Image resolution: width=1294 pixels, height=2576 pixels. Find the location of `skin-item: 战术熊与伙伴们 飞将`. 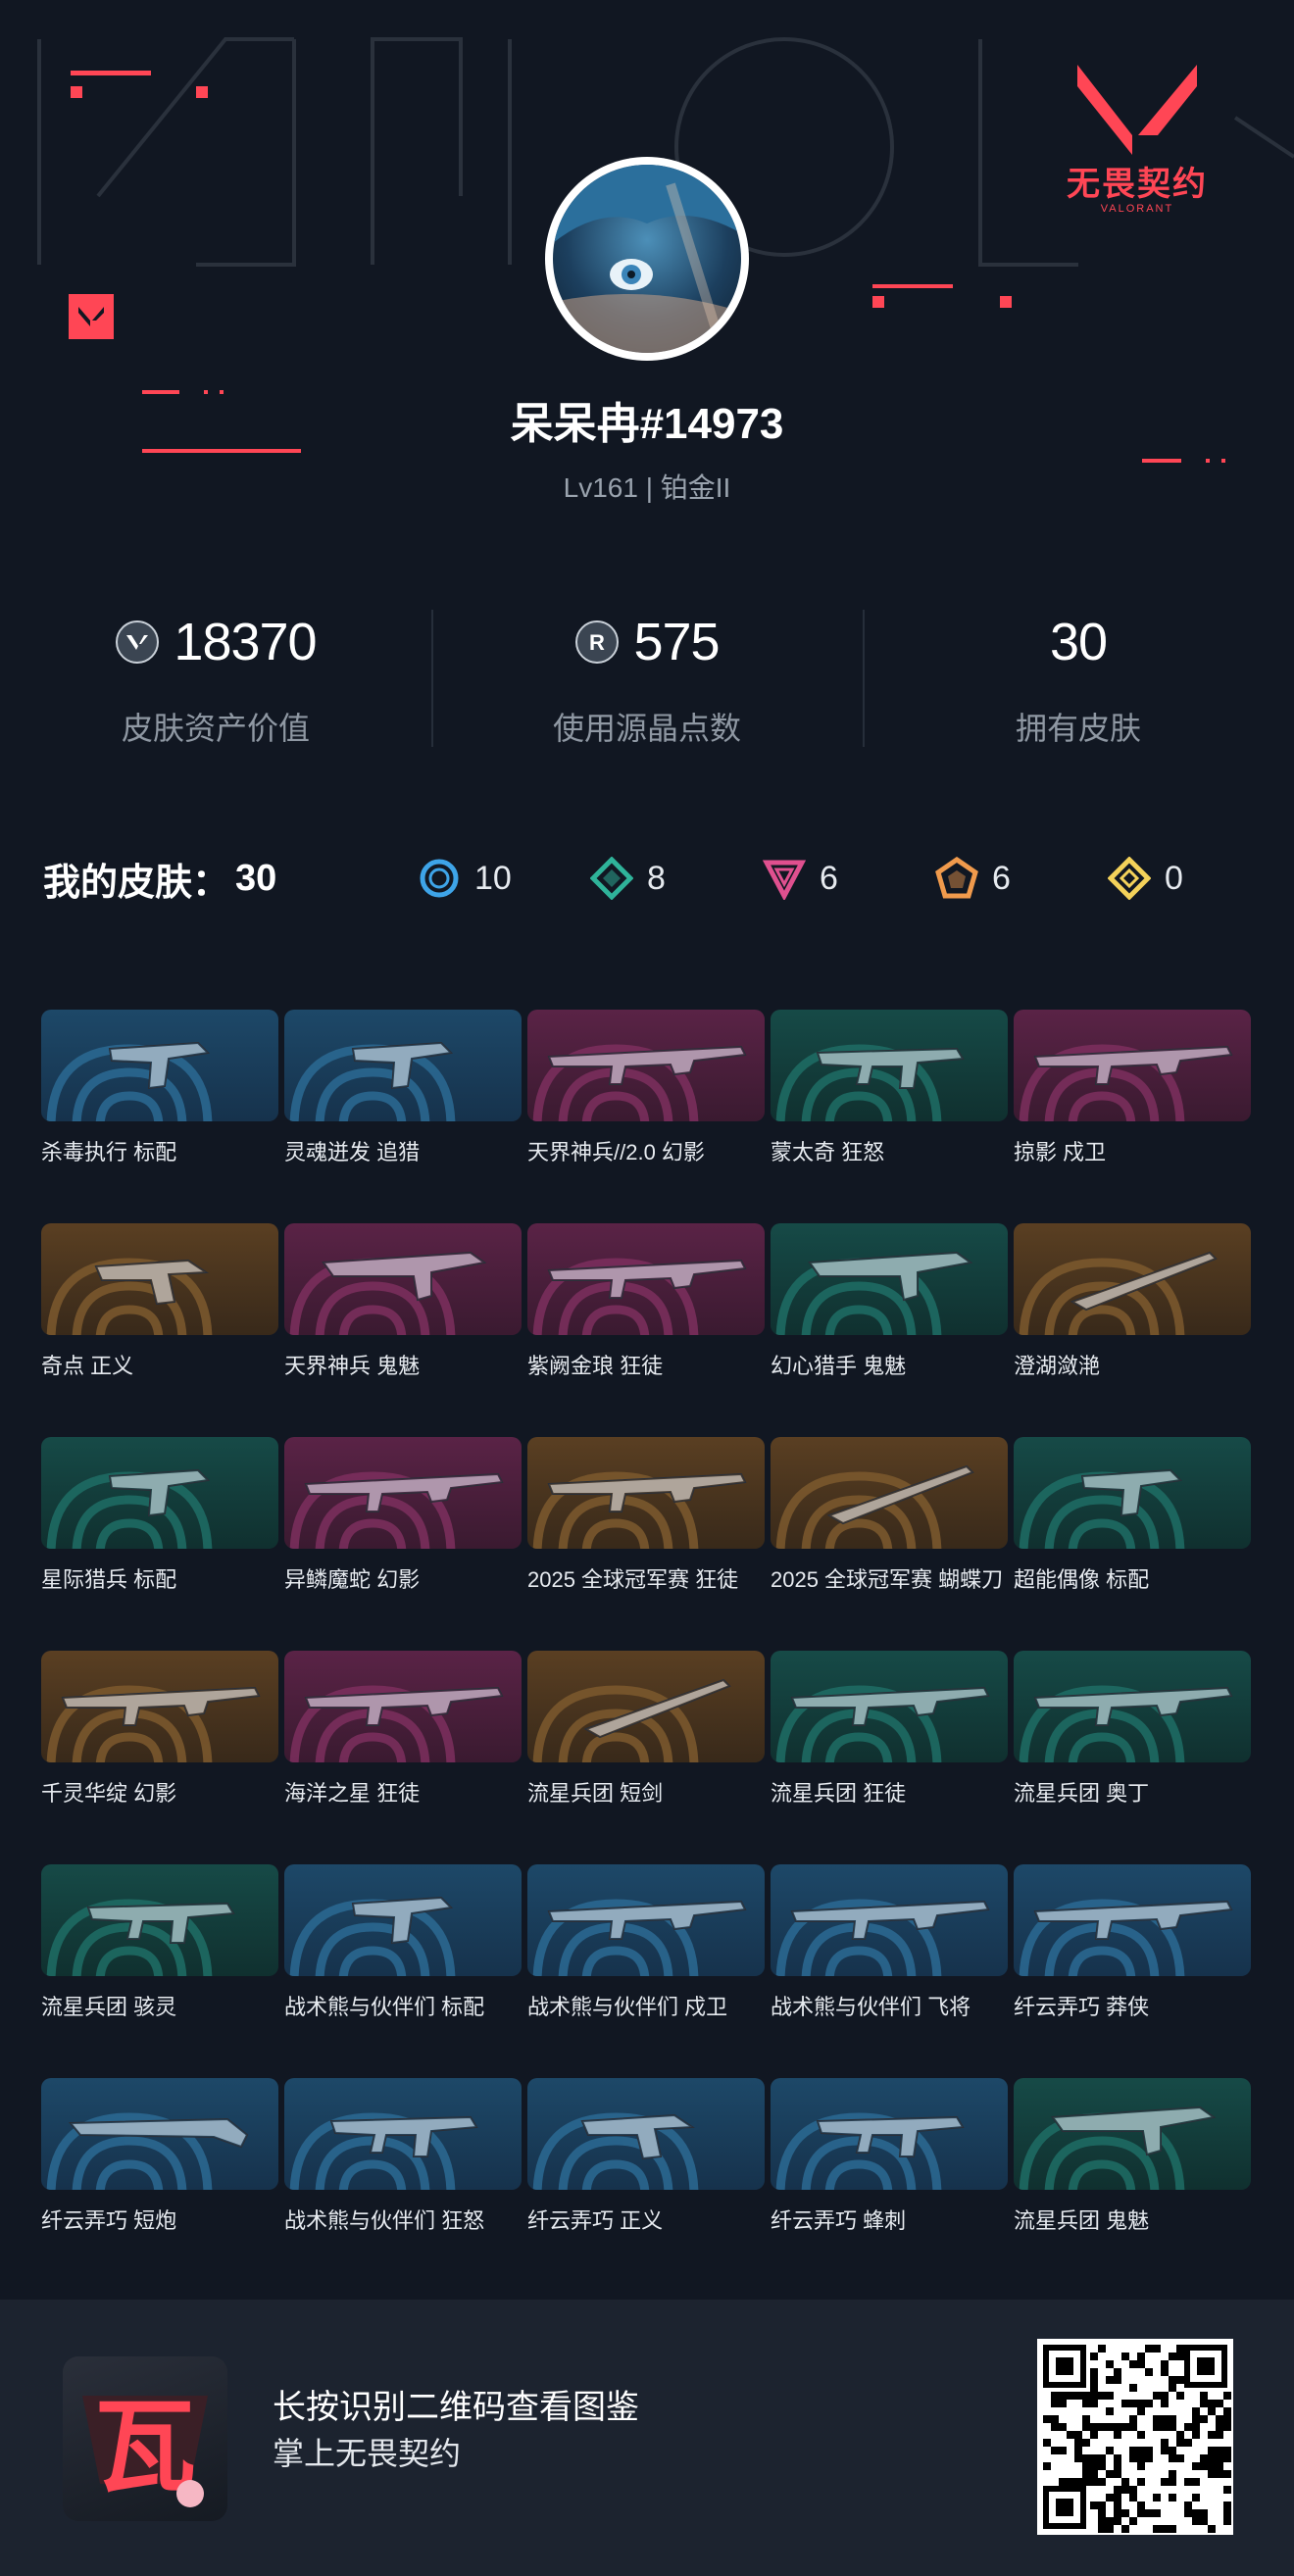

skin-item: 战术熊与伙伴们 飞将 is located at coordinates (889, 1971).